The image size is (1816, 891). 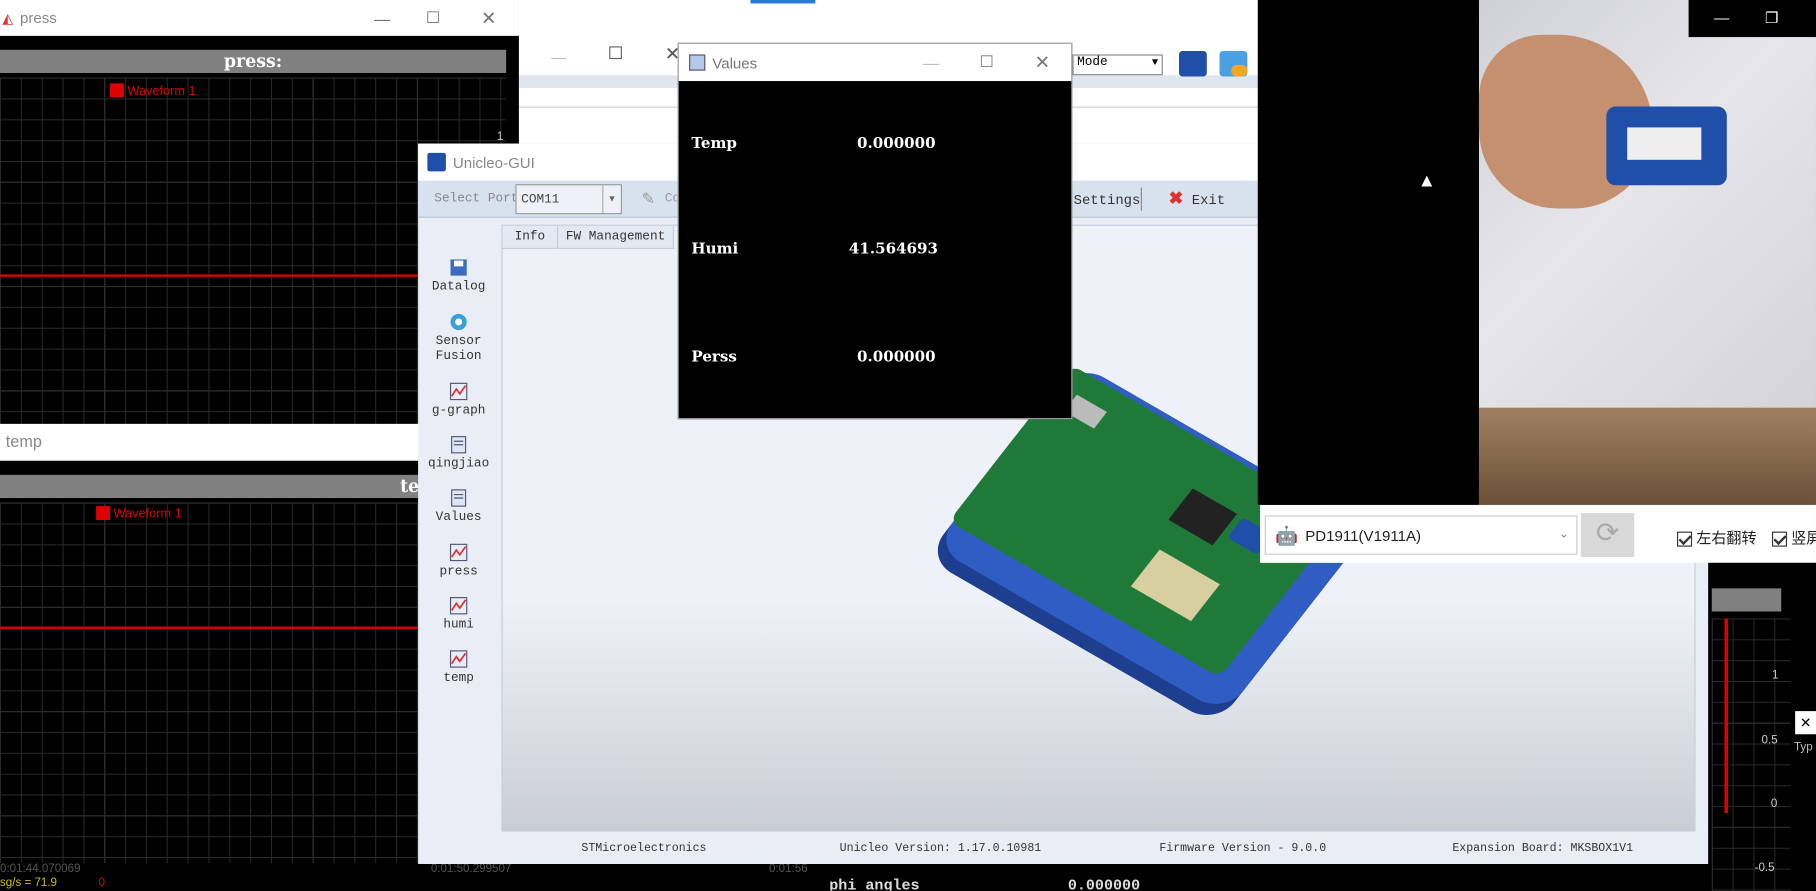 I want to click on mode-select: Mode ▼, so click(x=1117, y=65).